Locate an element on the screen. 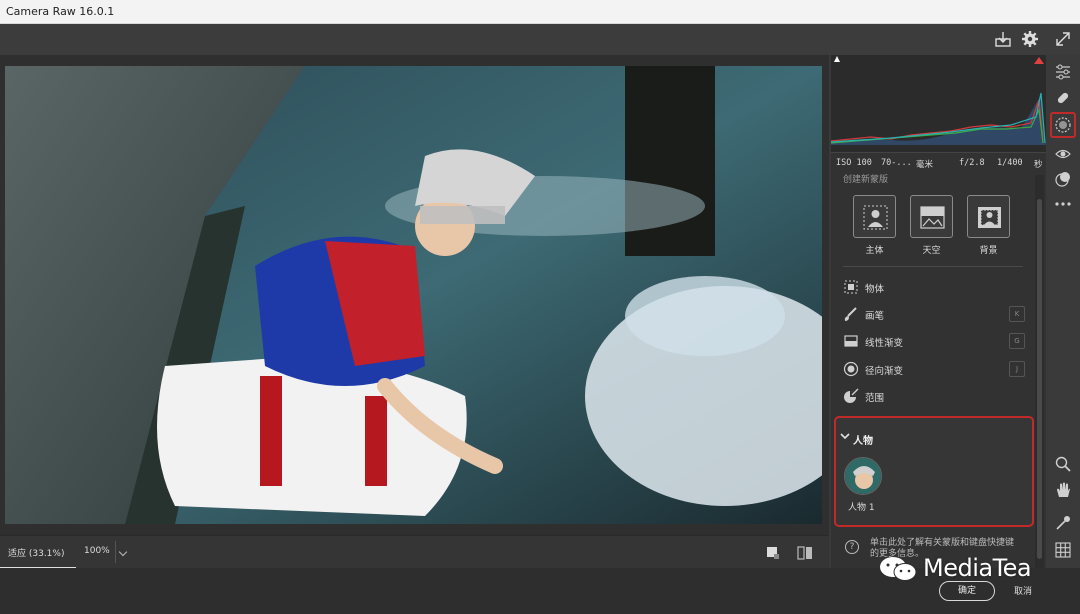 The width and height of the screenshot is (1080, 614). presets-icon is located at coordinates (1063, 179).